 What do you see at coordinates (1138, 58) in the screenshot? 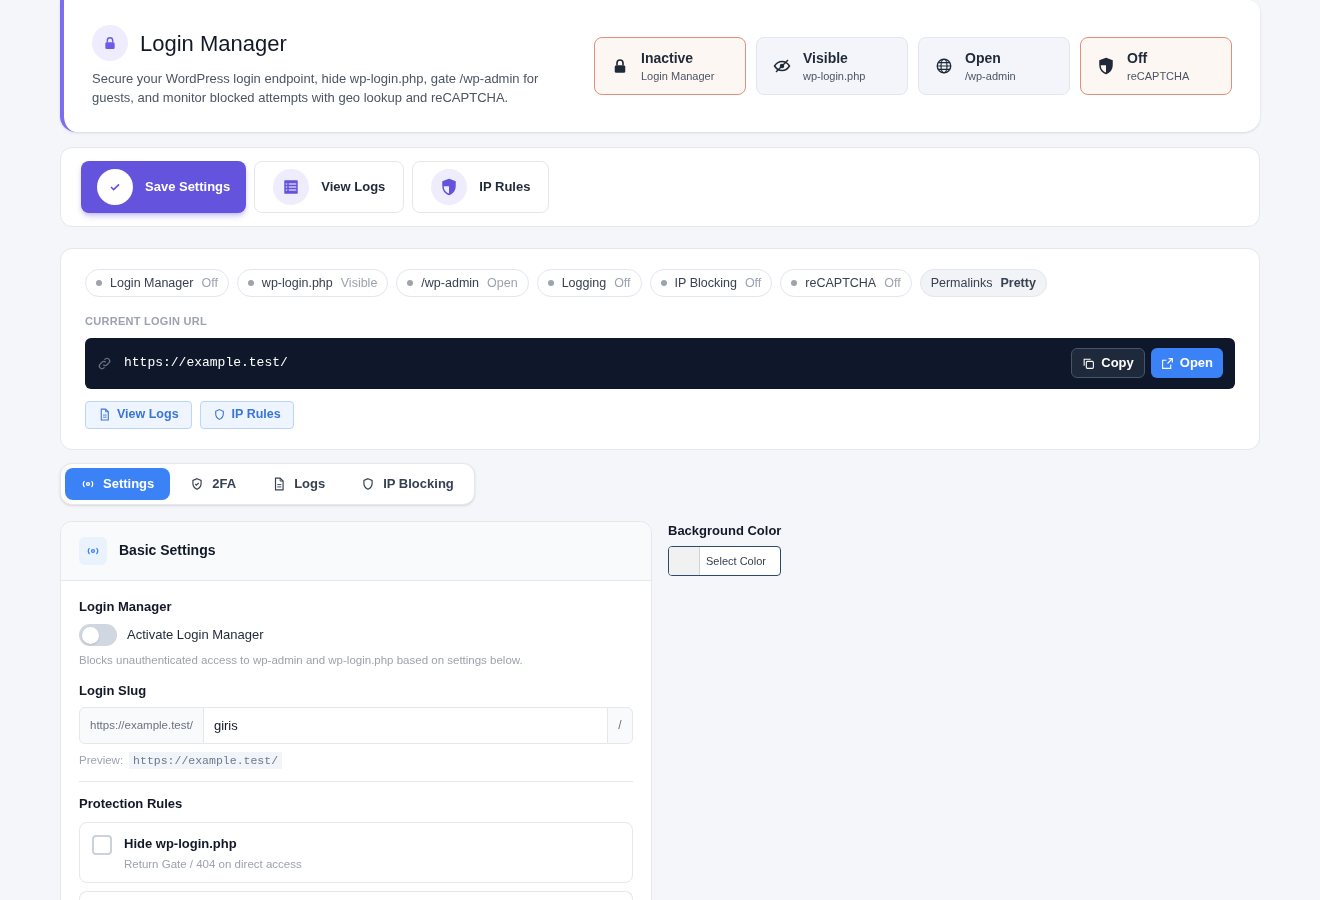
I see `status-value: Off` at bounding box center [1138, 58].